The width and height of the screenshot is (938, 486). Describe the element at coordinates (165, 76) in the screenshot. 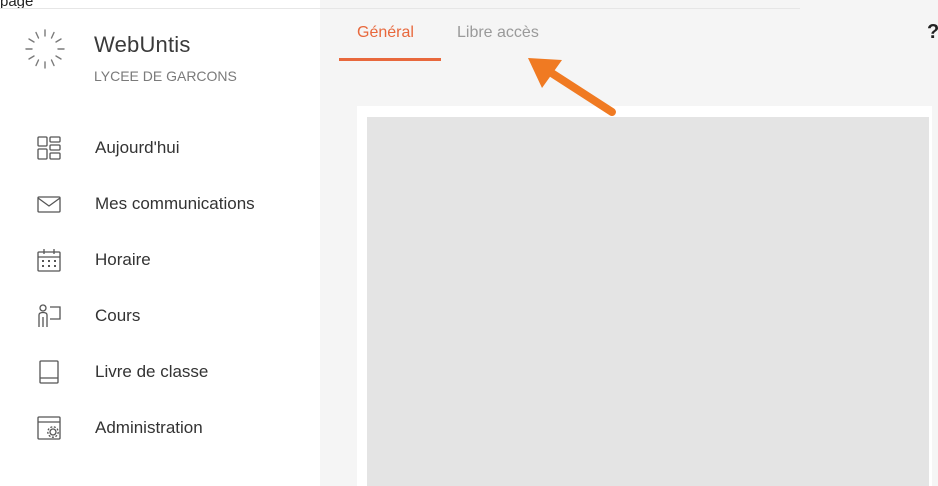

I see `school-name: LYCEE DE GARCONS` at that location.